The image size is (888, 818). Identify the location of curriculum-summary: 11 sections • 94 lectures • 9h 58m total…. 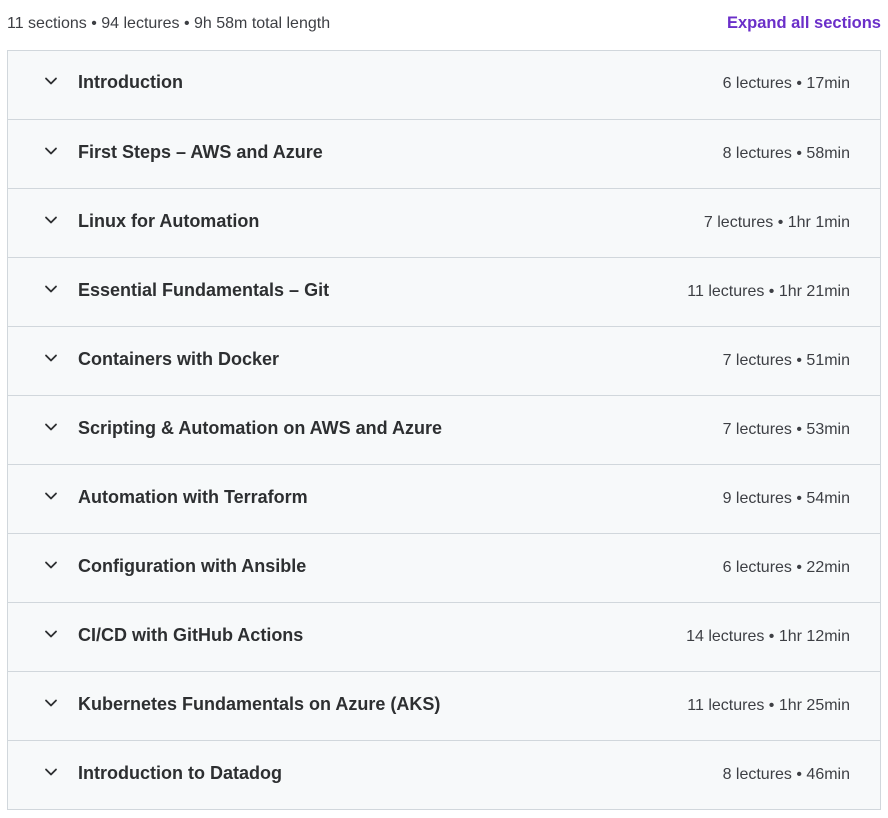
(169, 23).